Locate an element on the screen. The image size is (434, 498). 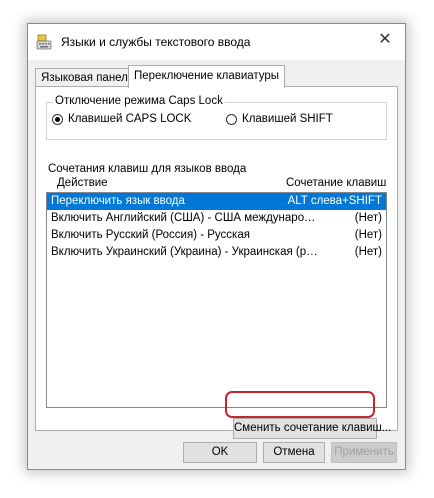
radio-checked-icon is located at coordinates (57, 119).